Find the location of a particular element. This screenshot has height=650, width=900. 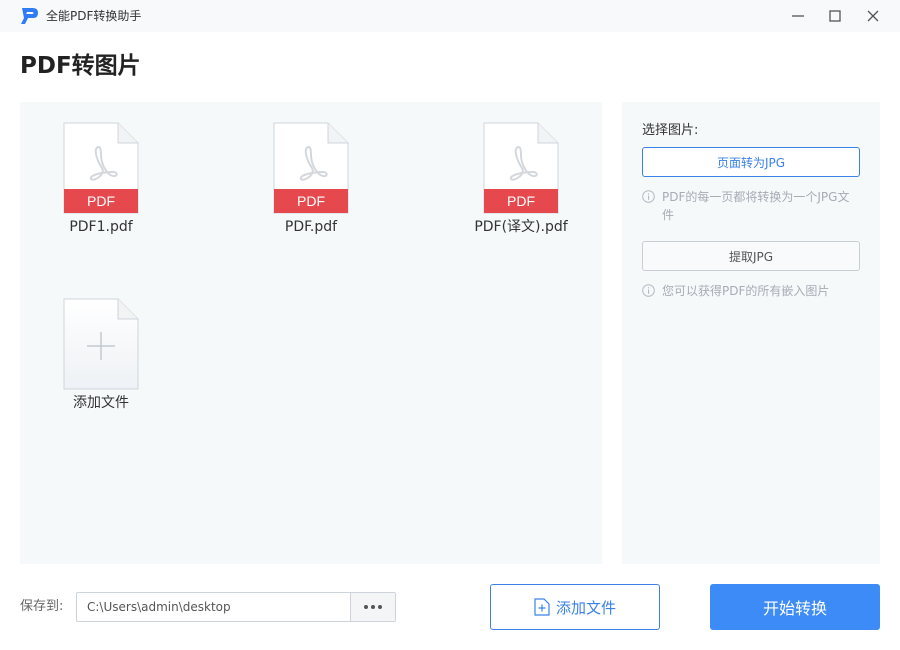

file-item: PDF PDF1.pdf is located at coordinates (101, 179).